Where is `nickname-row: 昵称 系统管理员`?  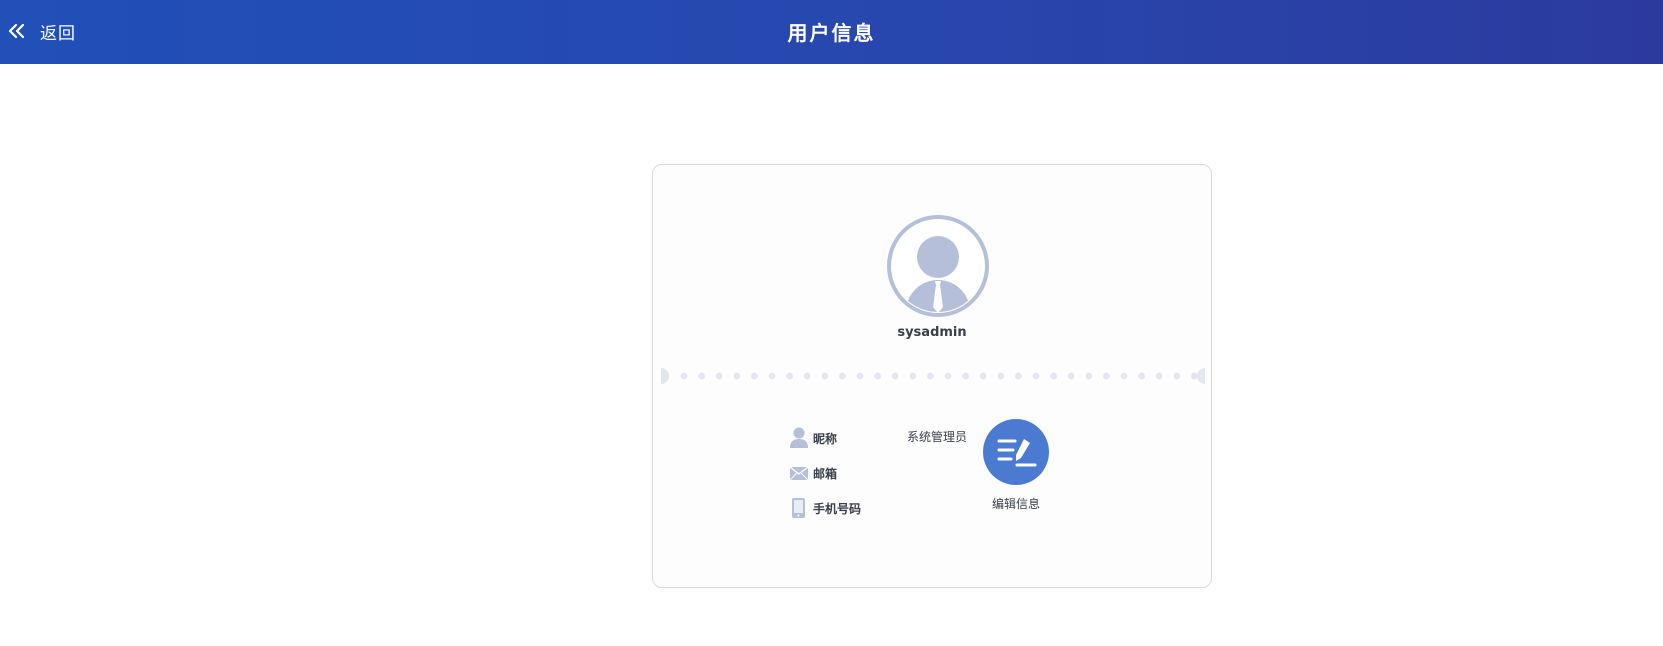 nickname-row: 昵称 系统管理员 is located at coordinates (884, 439).